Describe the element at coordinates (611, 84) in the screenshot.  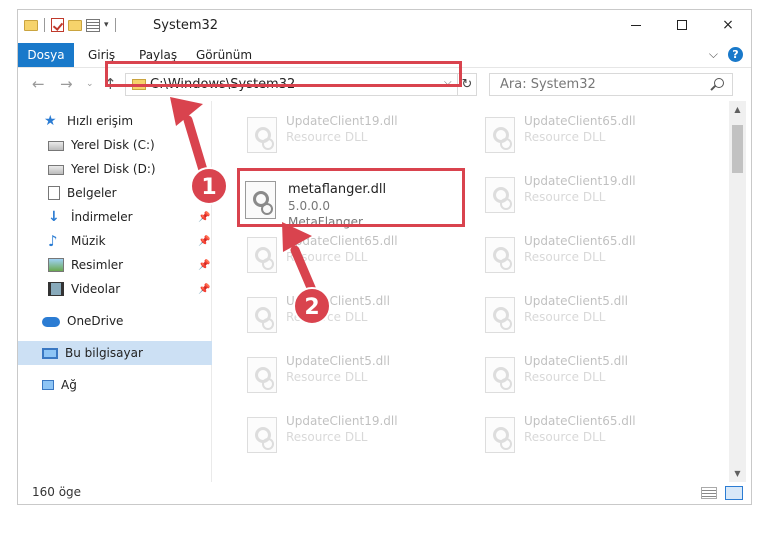
I see `search-box: Ara: System32` at that location.